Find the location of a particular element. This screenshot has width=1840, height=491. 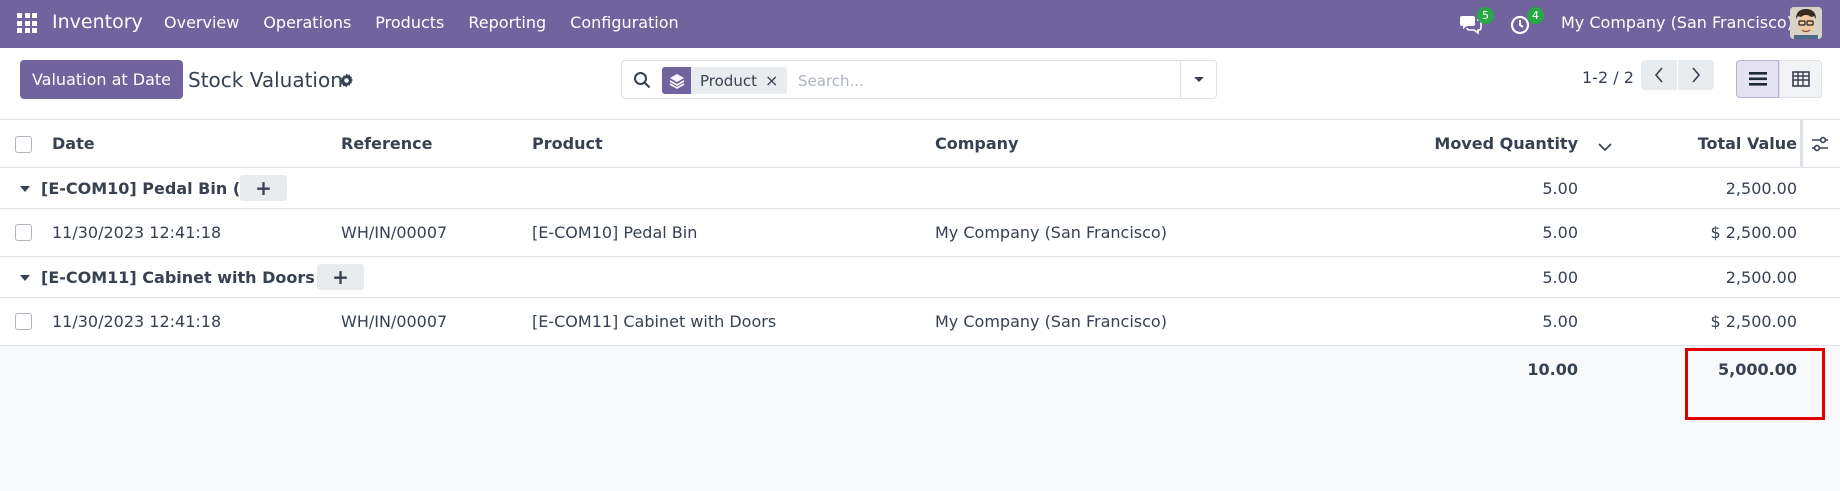

search-icon is located at coordinates (642, 80).